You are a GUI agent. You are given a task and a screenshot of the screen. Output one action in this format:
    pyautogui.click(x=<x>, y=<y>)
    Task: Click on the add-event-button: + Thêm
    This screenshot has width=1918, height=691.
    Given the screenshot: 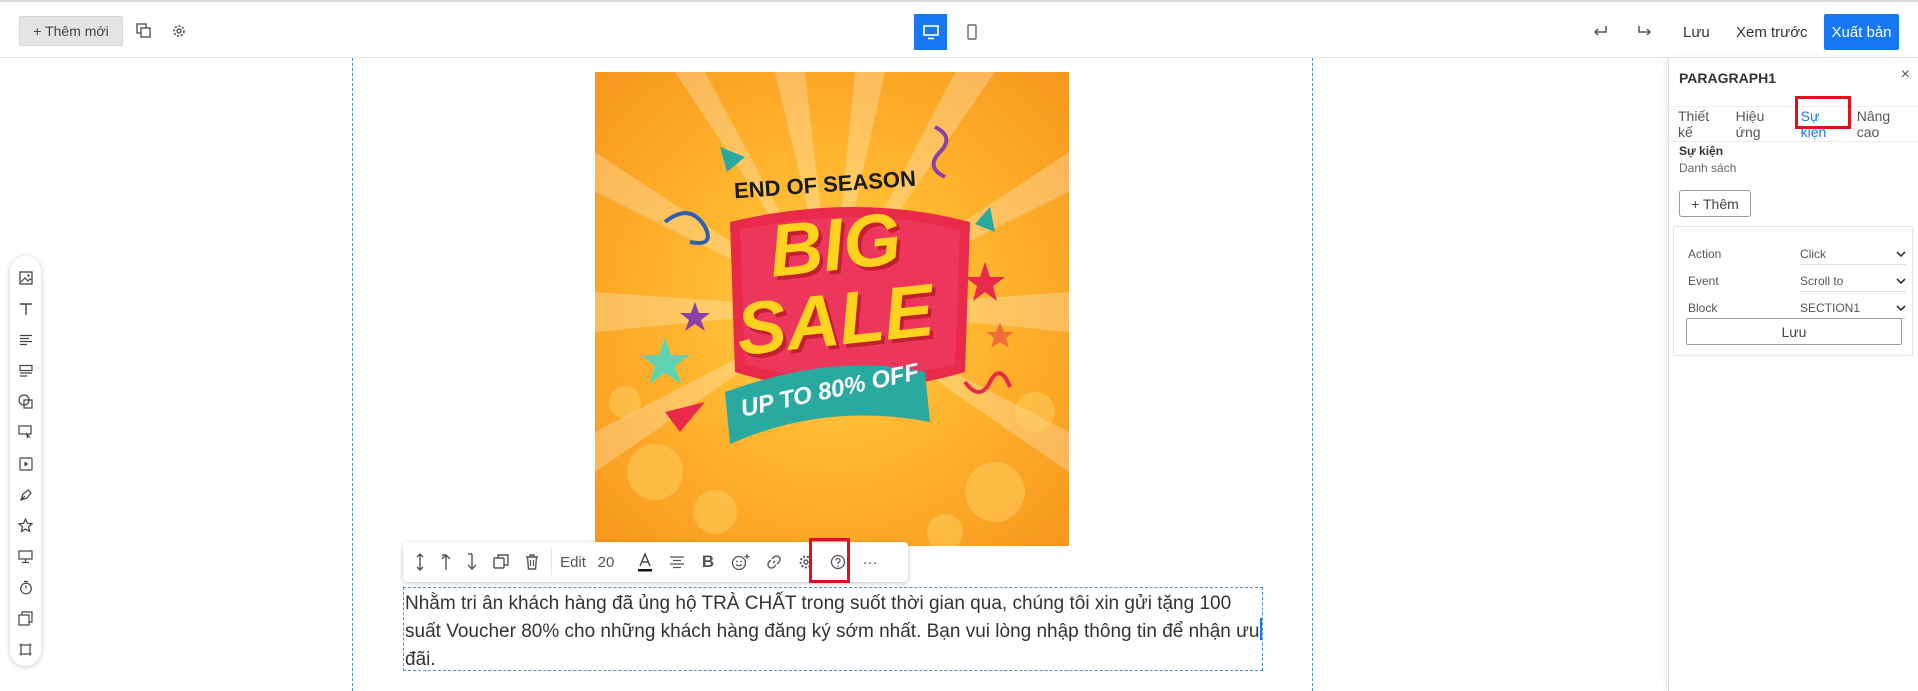 What is the action you would take?
    pyautogui.click(x=1715, y=203)
    